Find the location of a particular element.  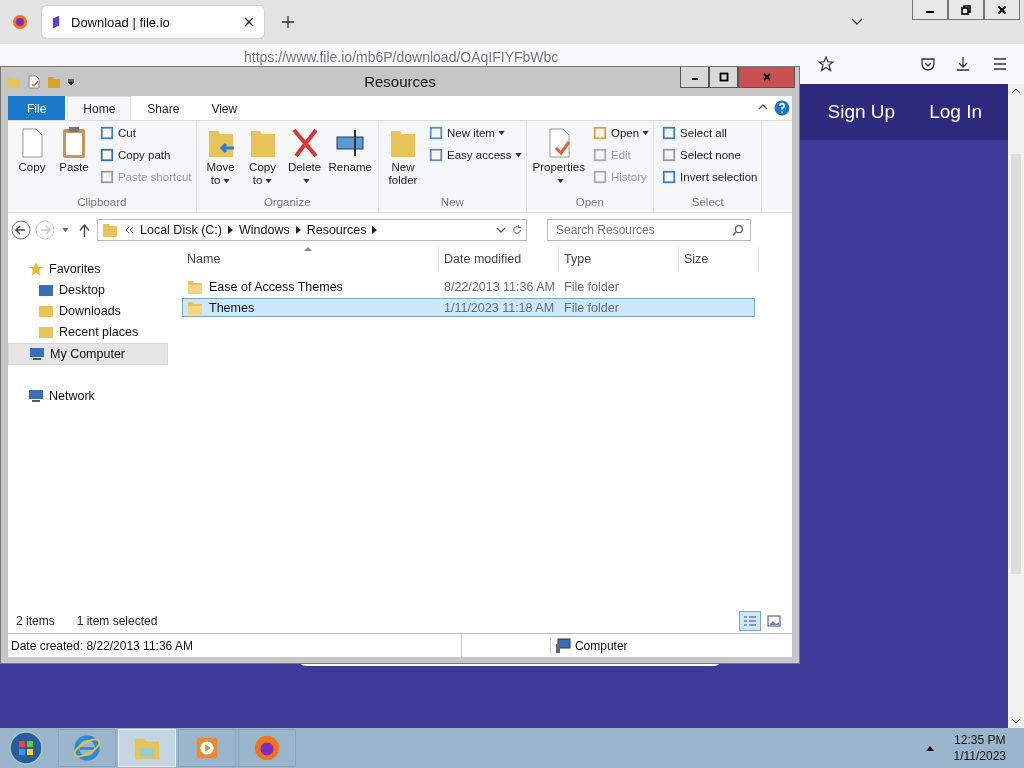

nav-link: Log In is located at coordinates (955, 112).